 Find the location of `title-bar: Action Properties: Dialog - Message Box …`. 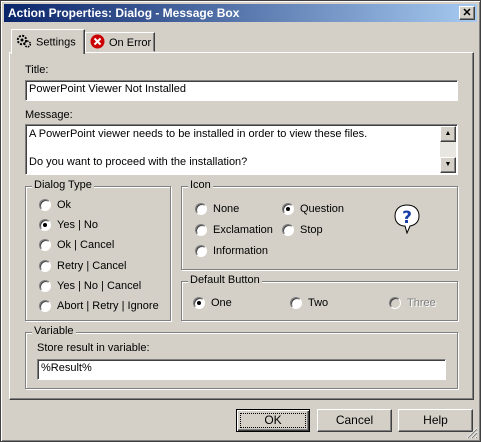

title-bar: Action Properties: Dialog - Message Box … is located at coordinates (240, 13).